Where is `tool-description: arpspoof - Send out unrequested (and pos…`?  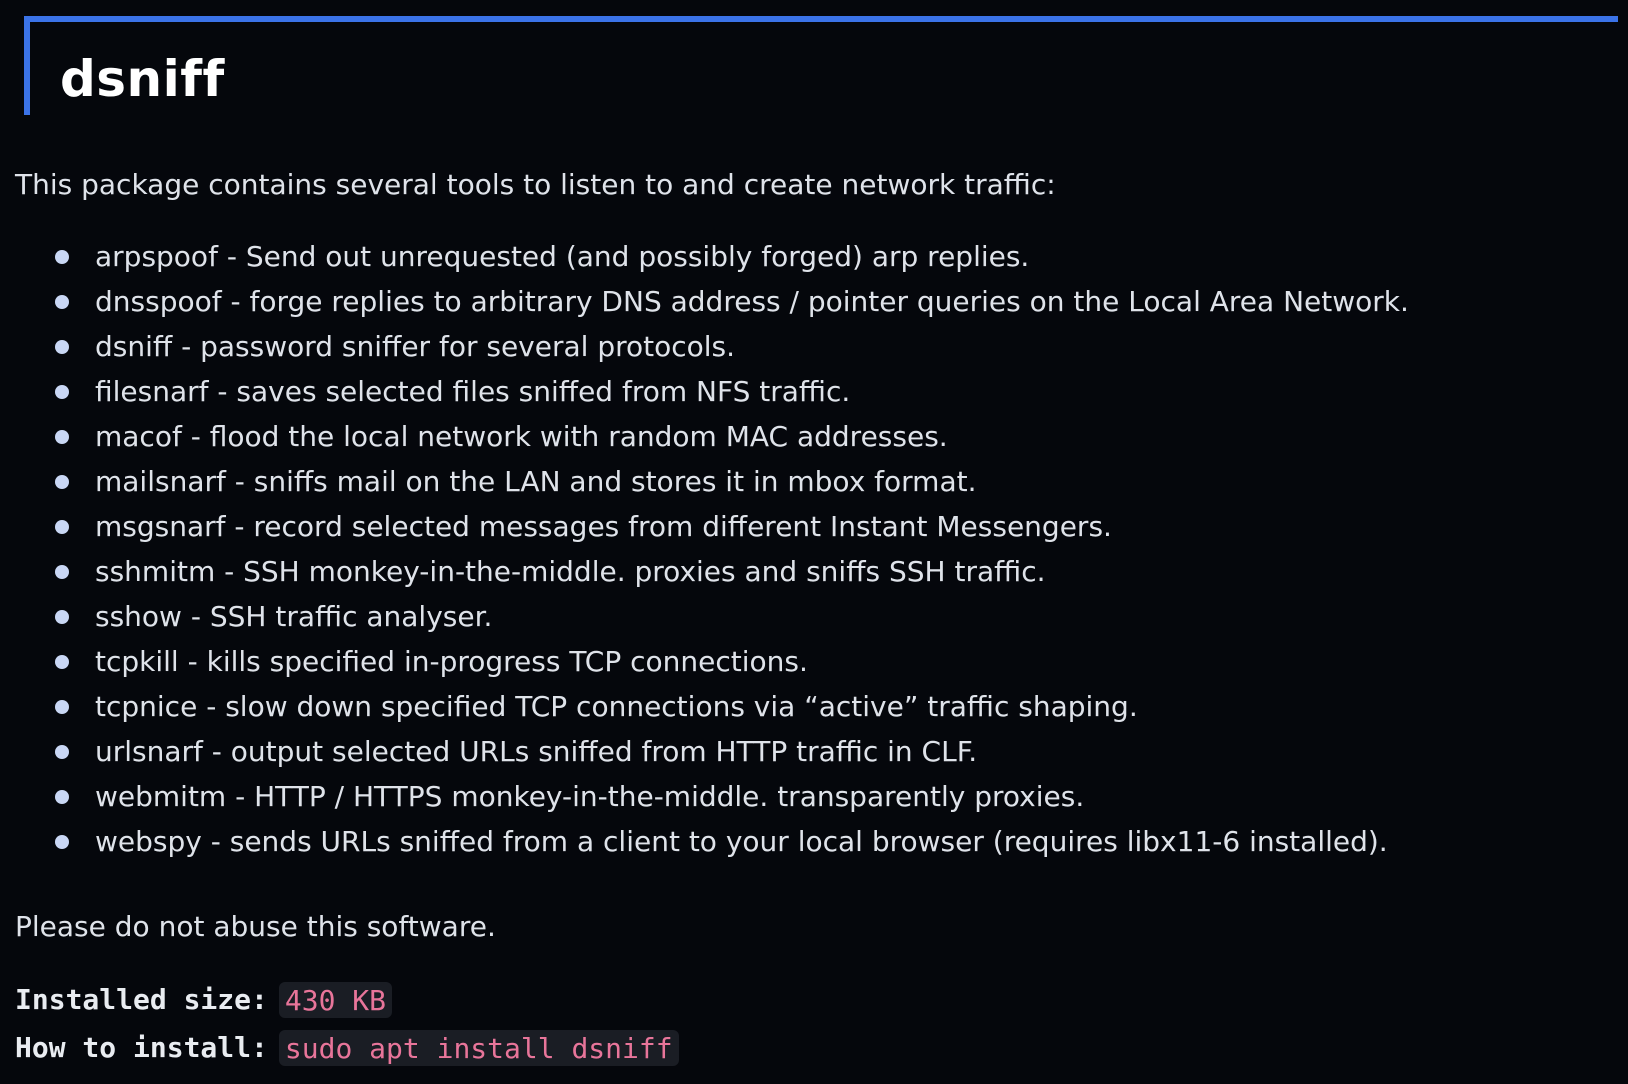 tool-description: arpspoof - Send out unrequested (and pos… is located at coordinates (562, 256).